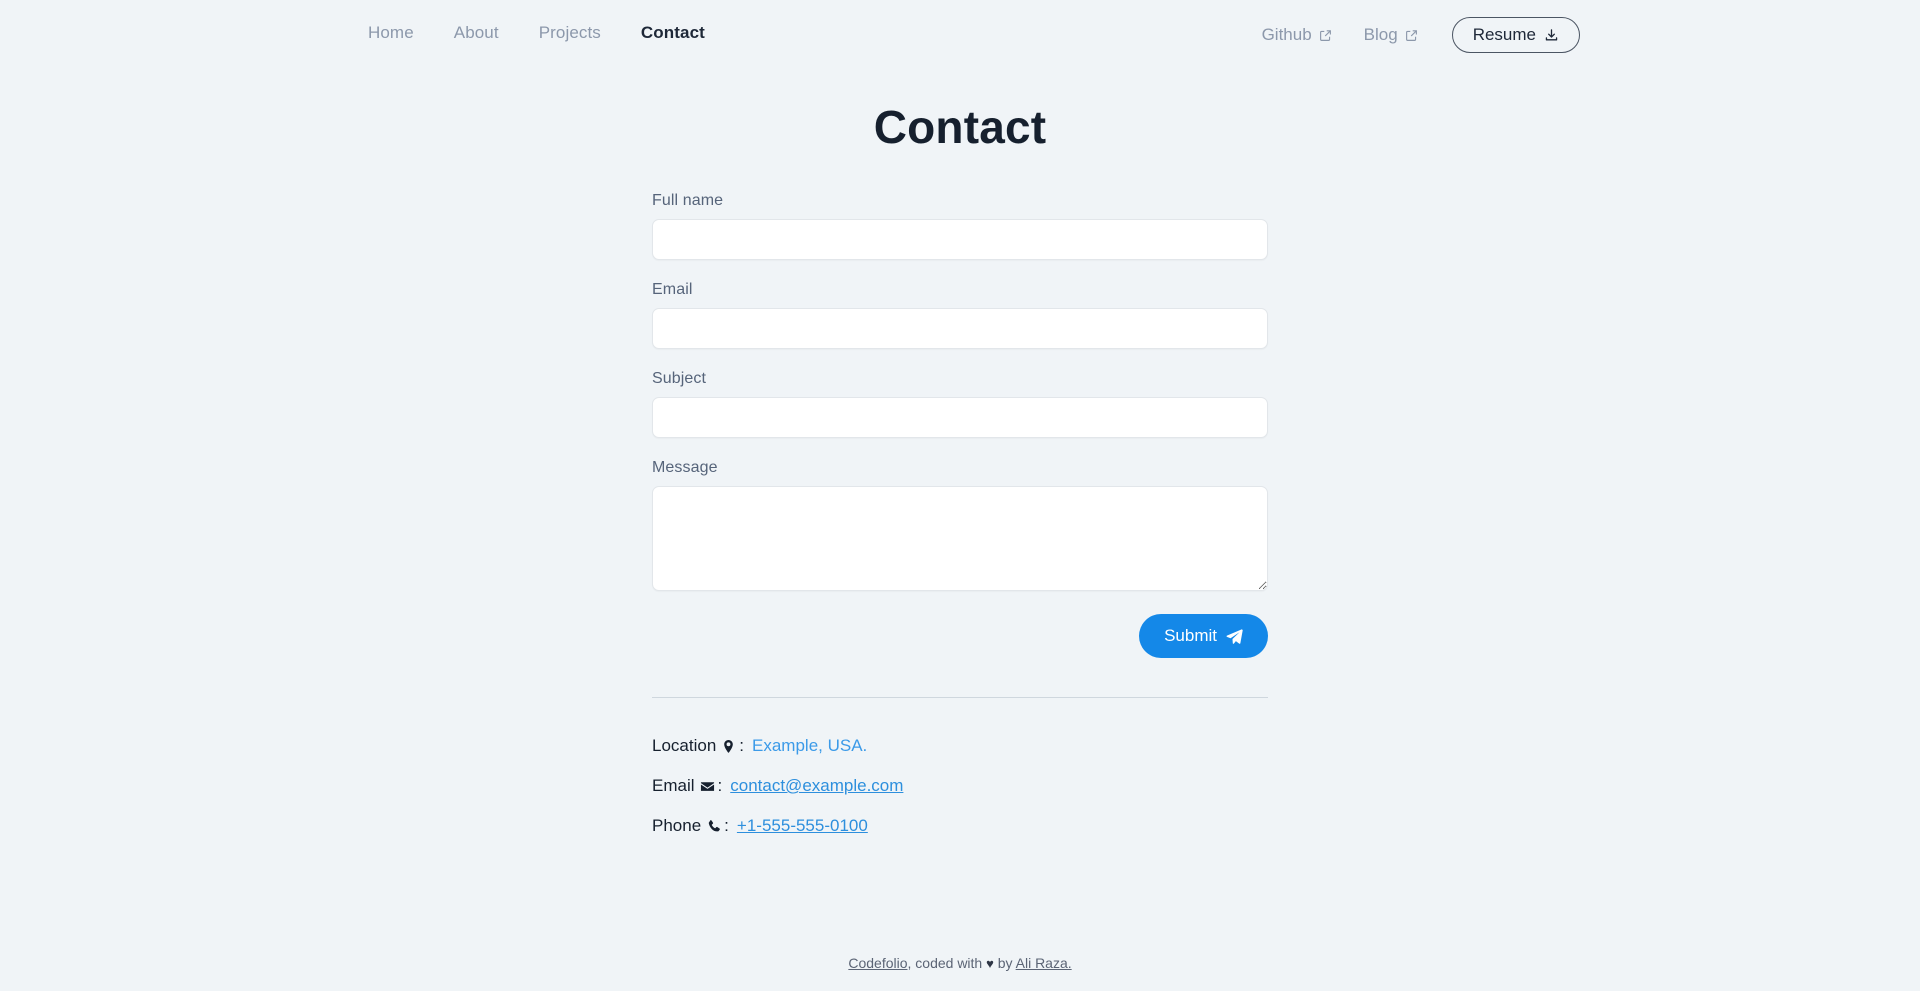 The width and height of the screenshot is (1920, 991). Describe the element at coordinates (816, 786) in the screenshot. I see `email-value: contact@example.com` at that location.